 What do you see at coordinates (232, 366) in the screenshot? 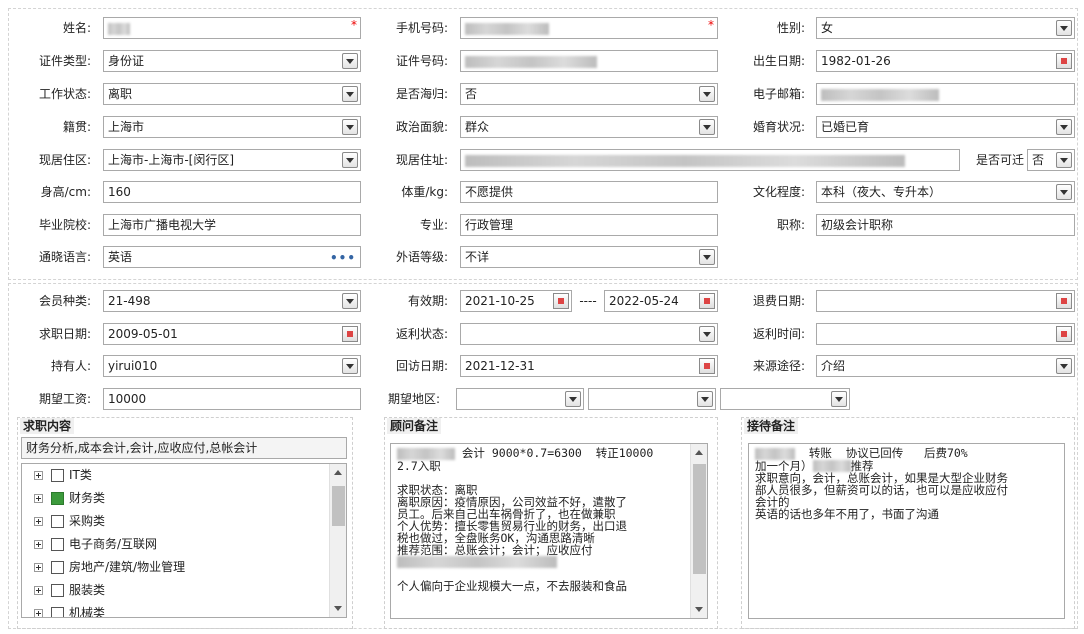
I see `holder-select: yirui010` at bounding box center [232, 366].